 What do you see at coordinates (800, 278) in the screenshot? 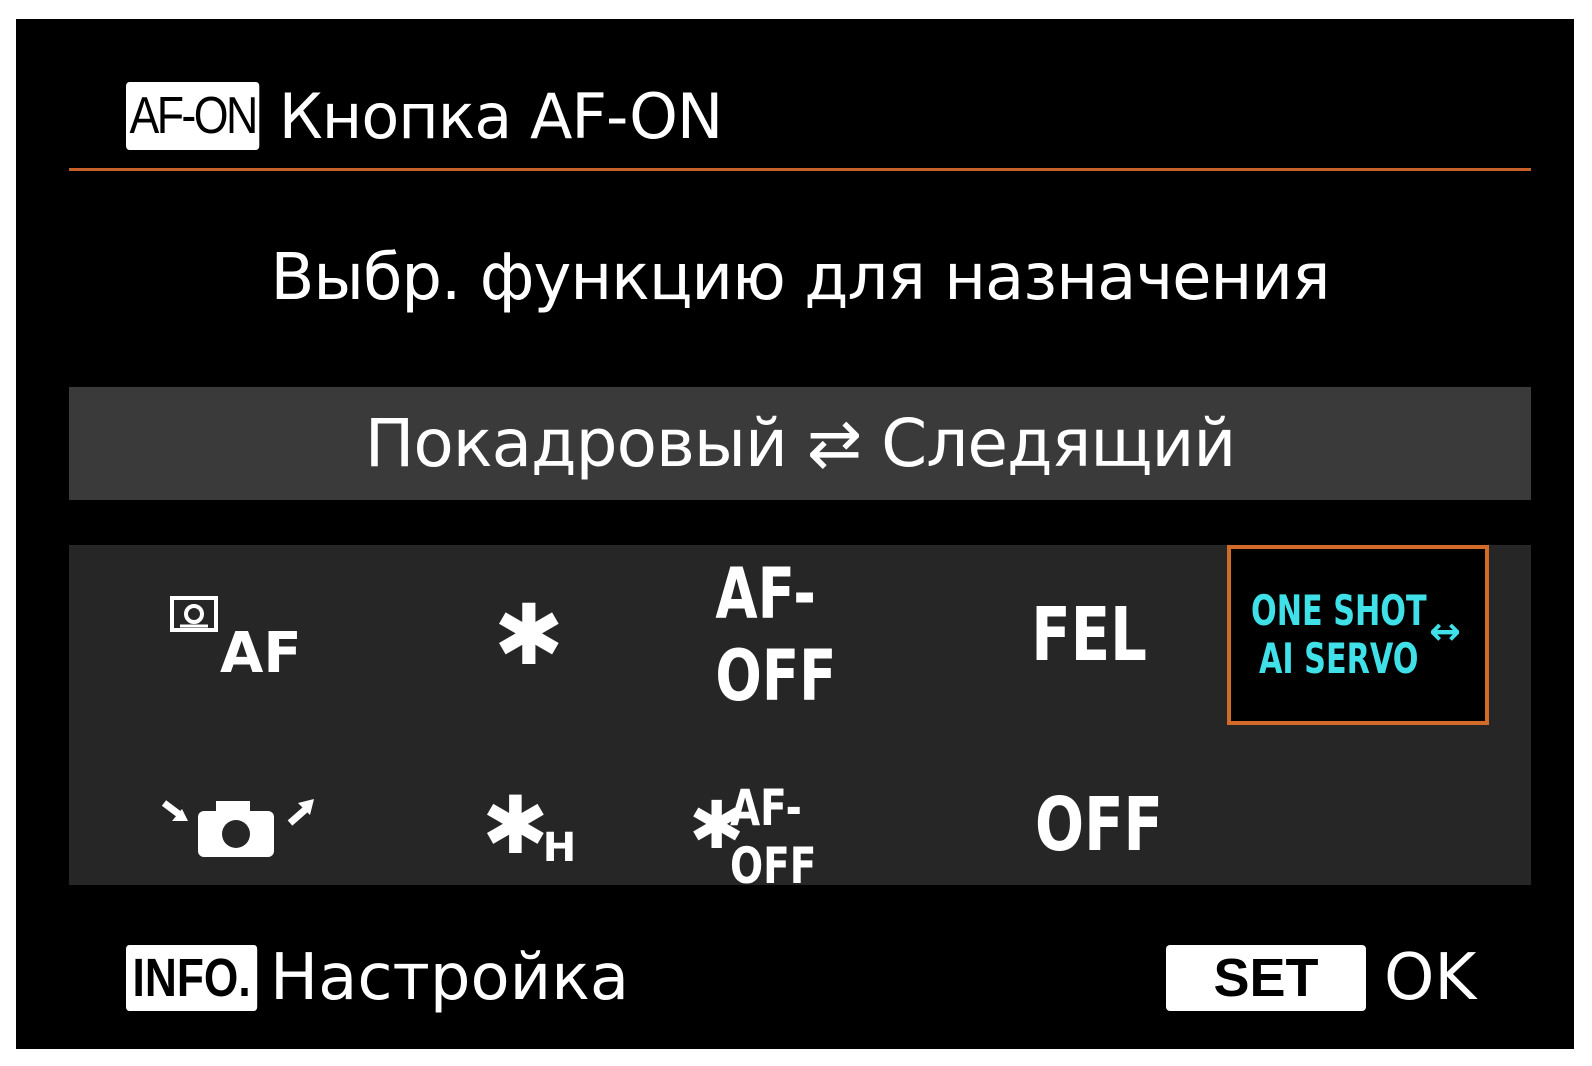
I see `instruction-text: Выбр. функцию для назначения` at bounding box center [800, 278].